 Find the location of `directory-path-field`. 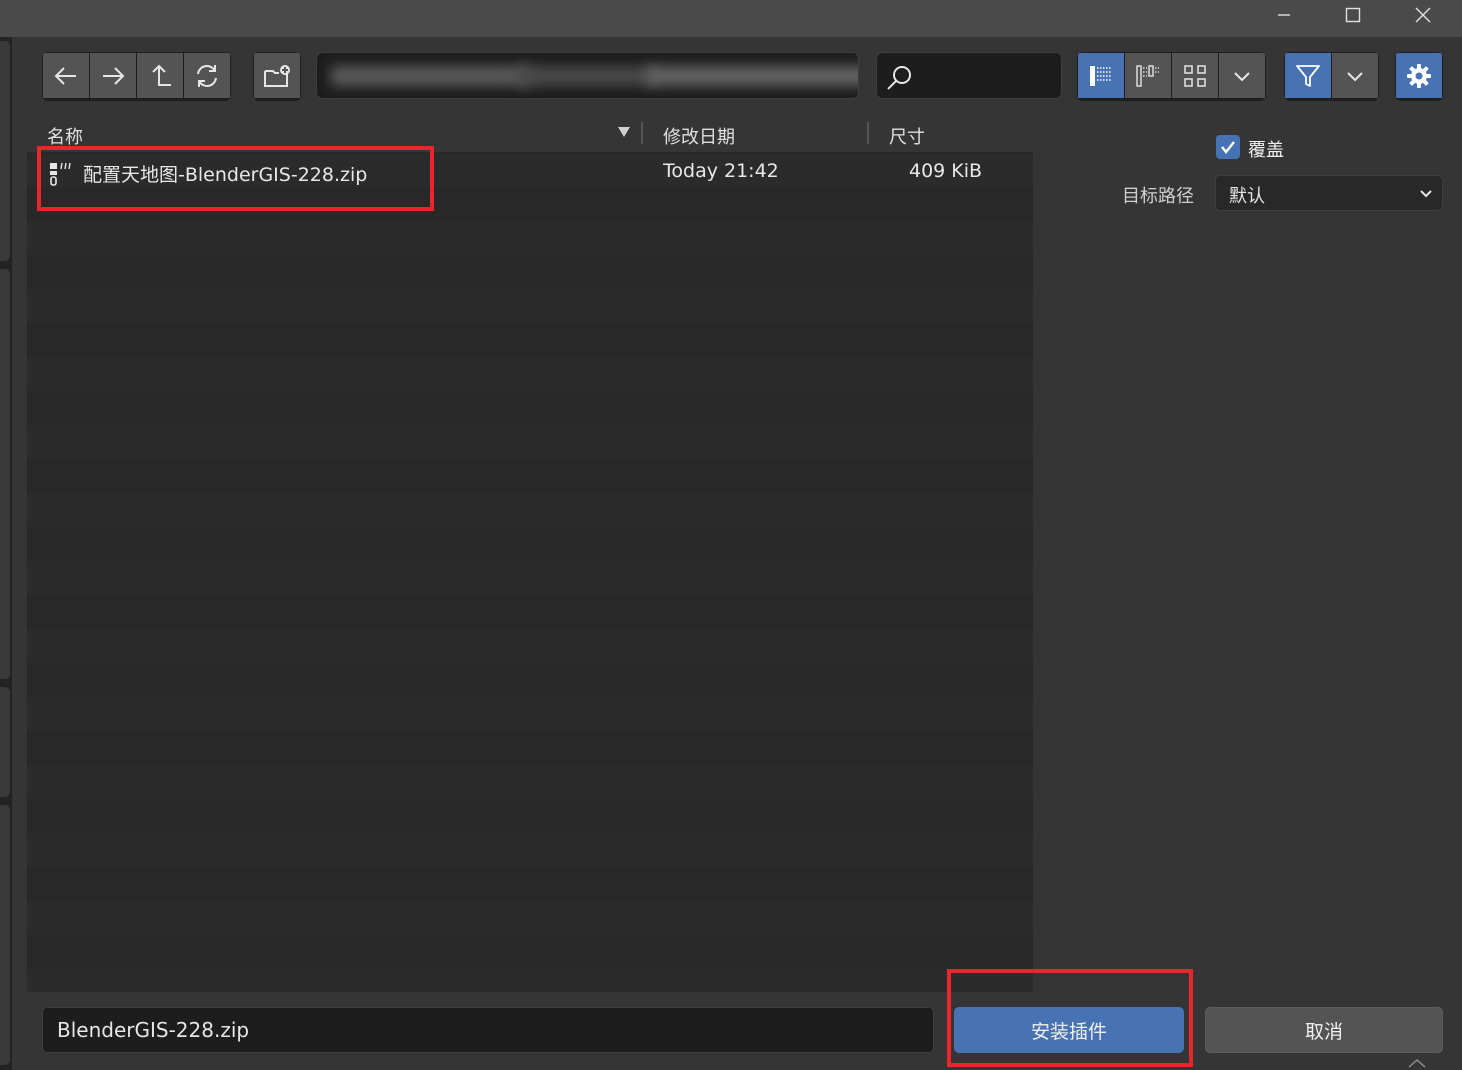

directory-path-field is located at coordinates (587, 75).